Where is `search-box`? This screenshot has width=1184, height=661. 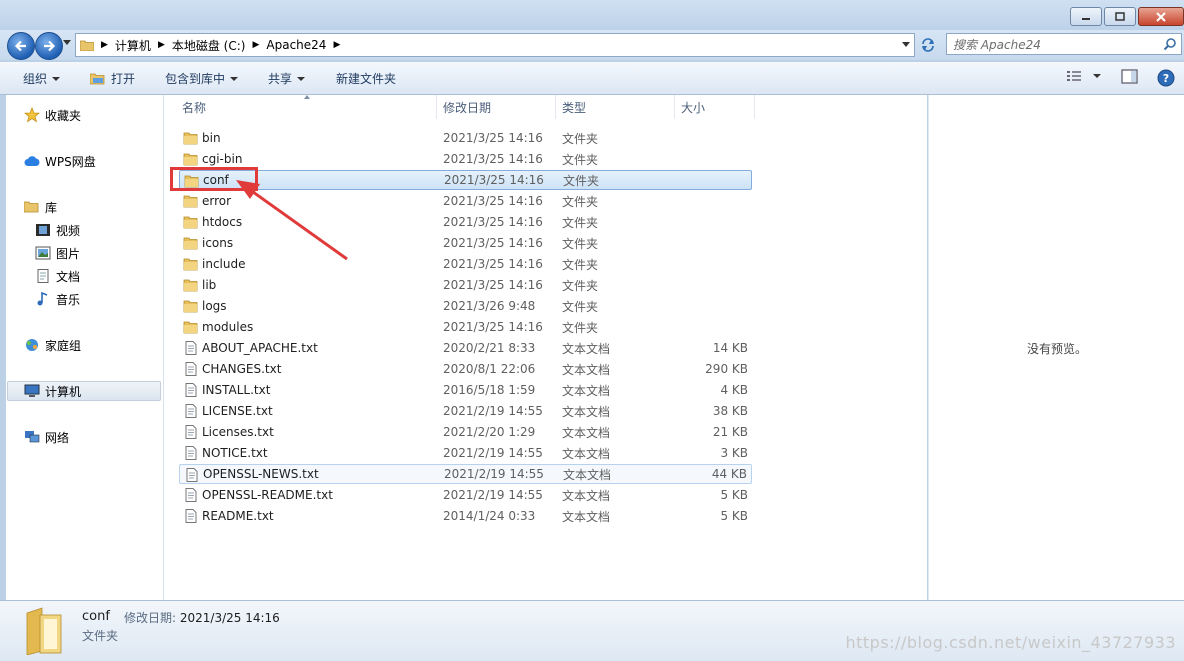 search-box is located at coordinates (1064, 44).